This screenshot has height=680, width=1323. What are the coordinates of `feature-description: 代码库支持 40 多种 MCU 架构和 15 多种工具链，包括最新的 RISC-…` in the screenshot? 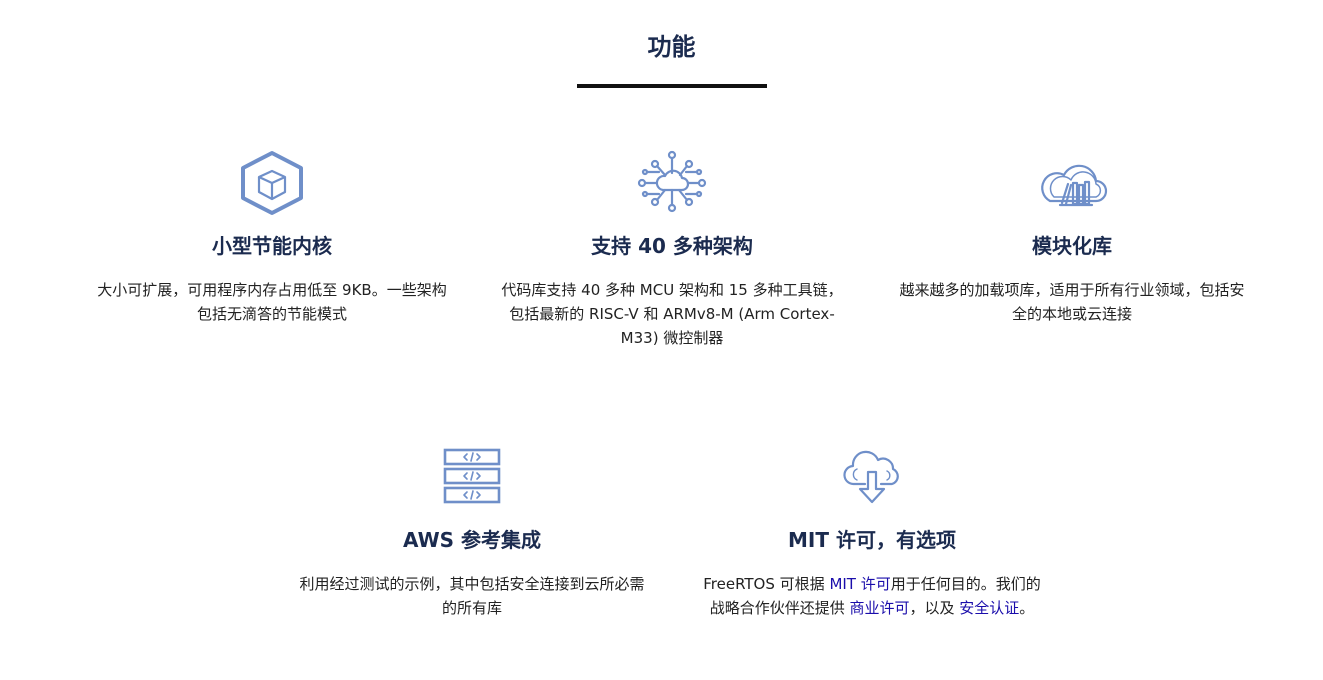 It's located at (672, 314).